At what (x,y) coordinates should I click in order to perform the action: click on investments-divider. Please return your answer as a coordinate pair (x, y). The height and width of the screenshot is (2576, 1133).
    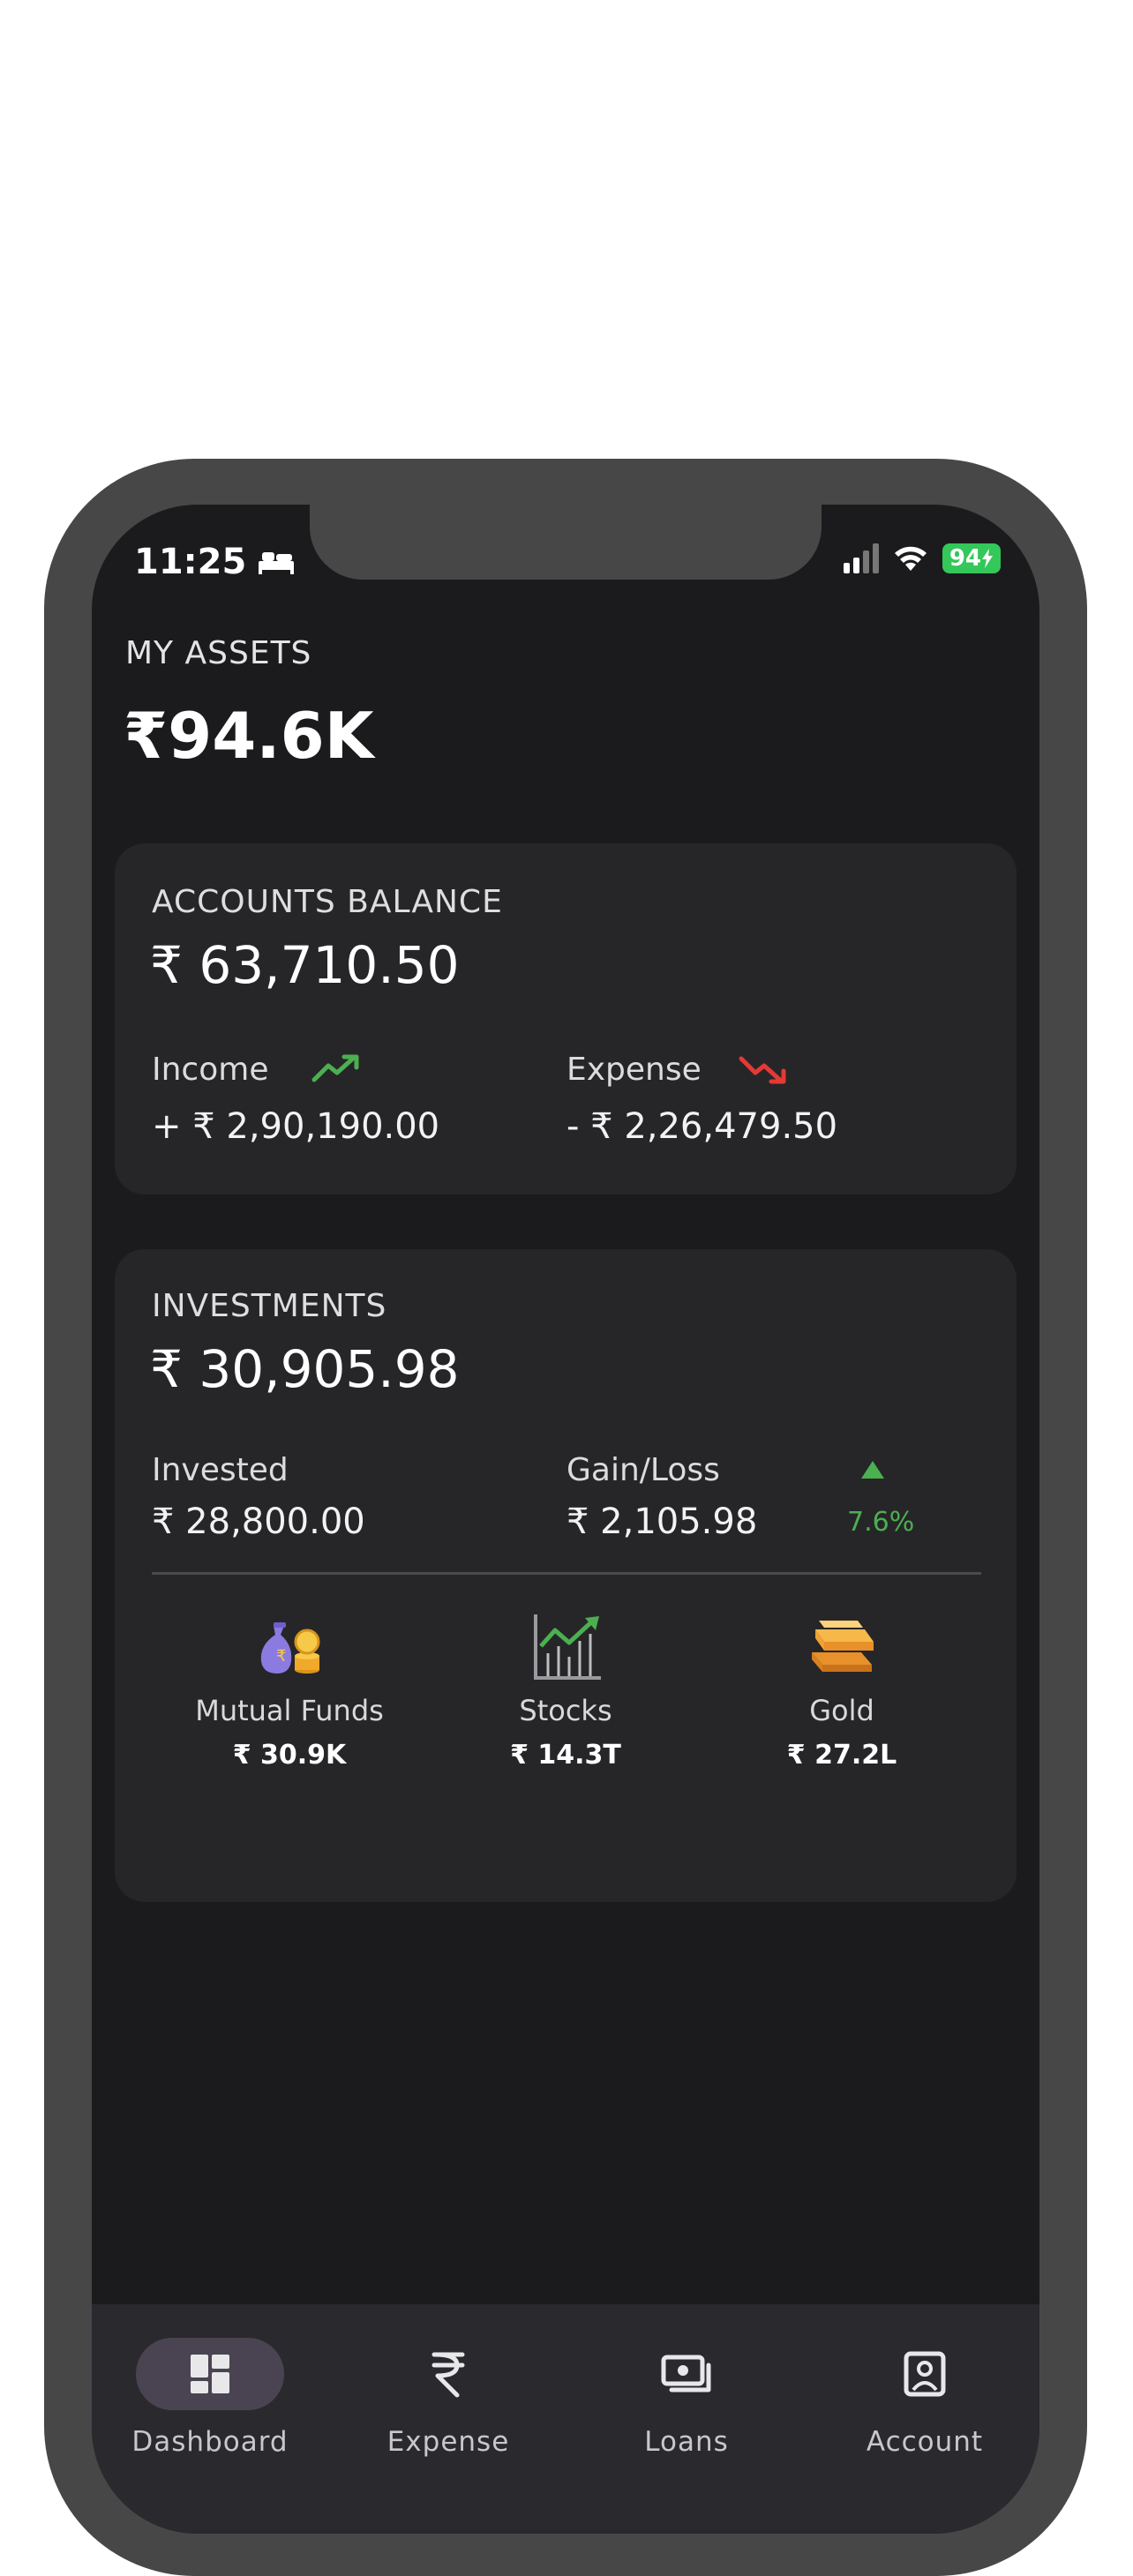
    Looking at the image, I should click on (566, 1574).